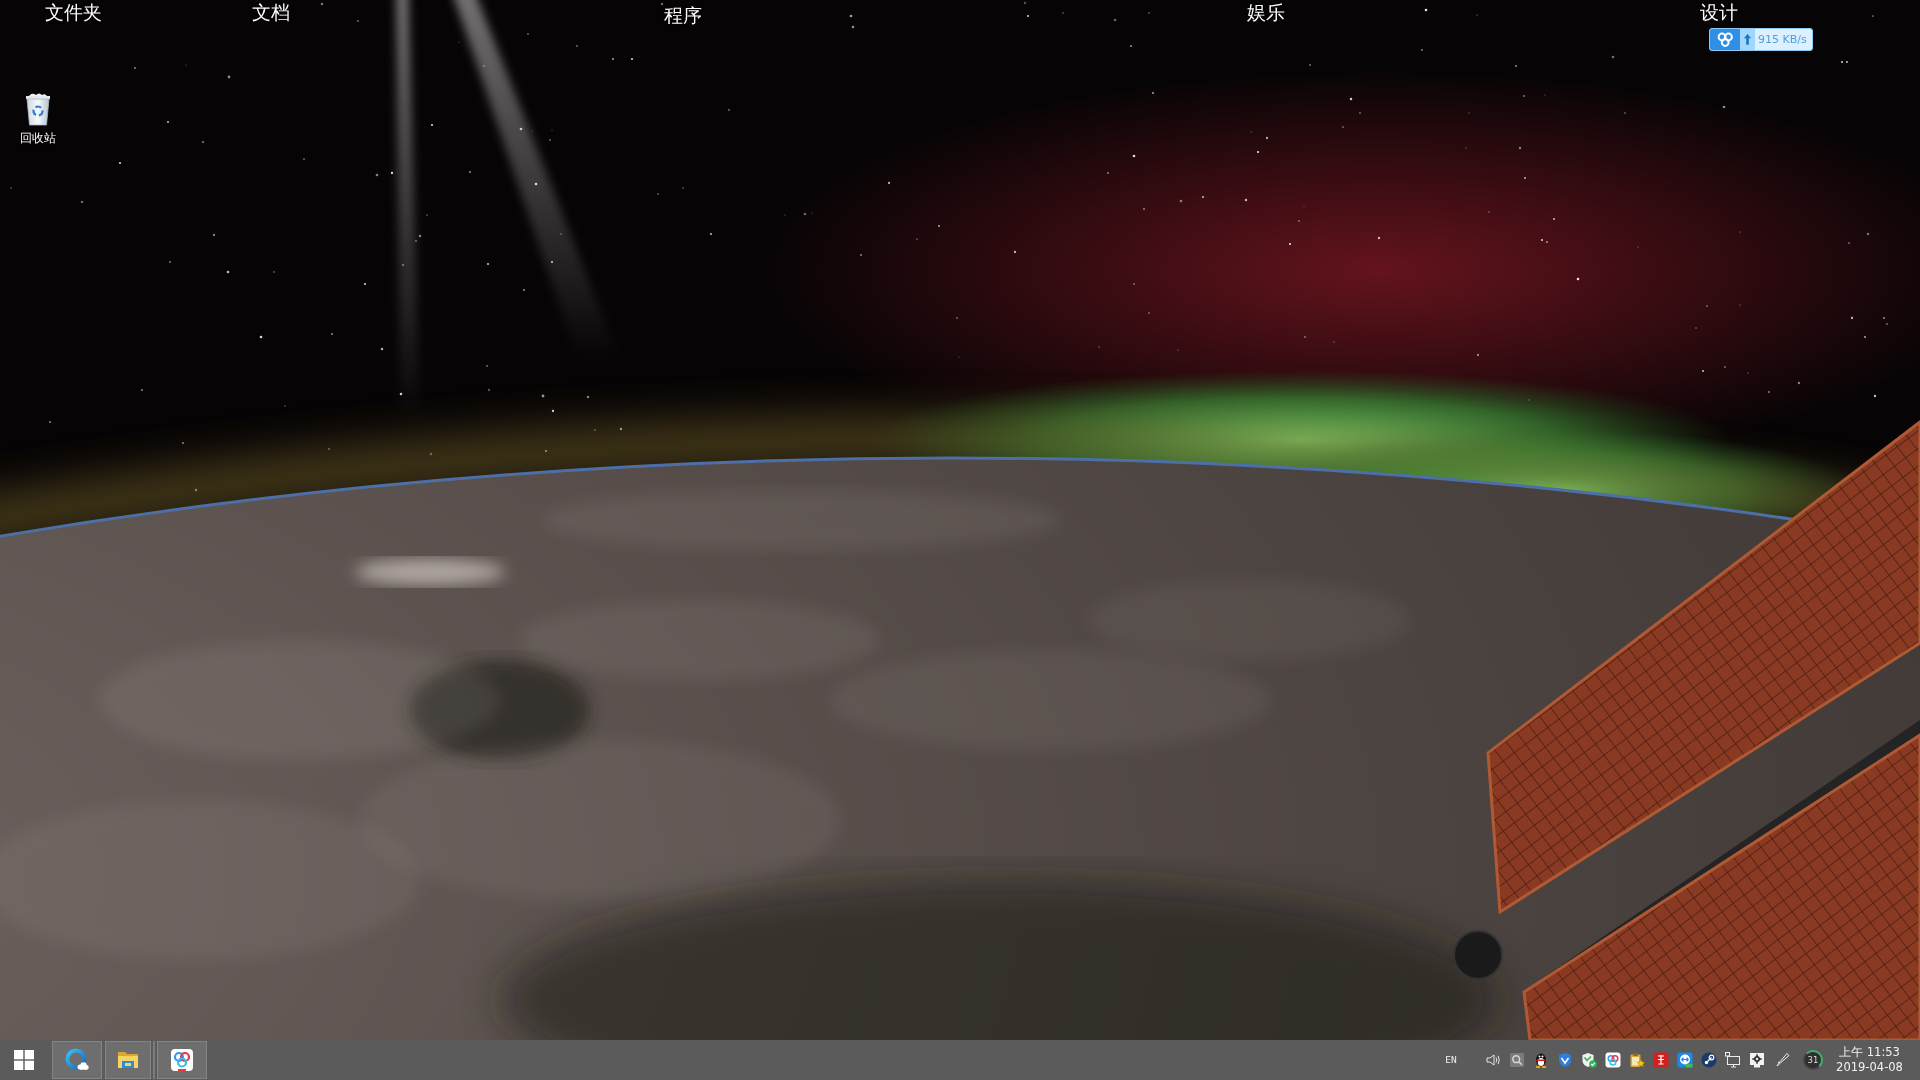  I want to click on glyph-tile-icon, so click(1661, 1060).